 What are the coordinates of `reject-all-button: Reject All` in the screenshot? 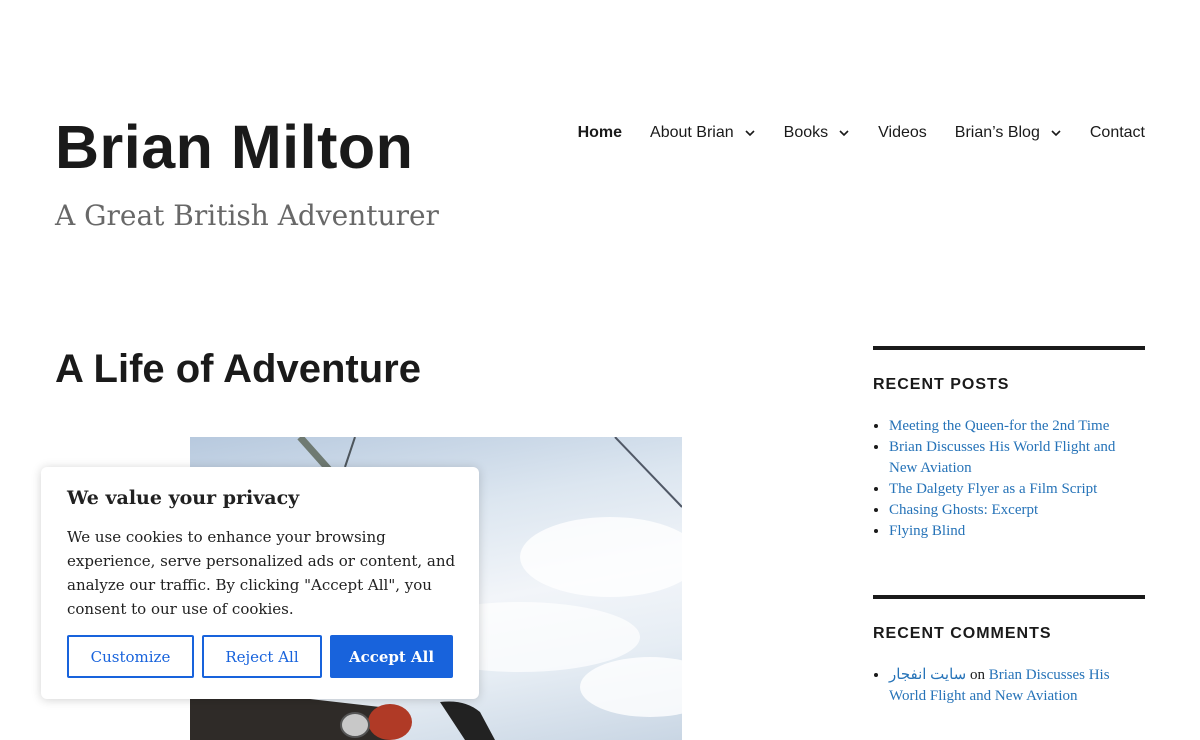 It's located at (262, 656).